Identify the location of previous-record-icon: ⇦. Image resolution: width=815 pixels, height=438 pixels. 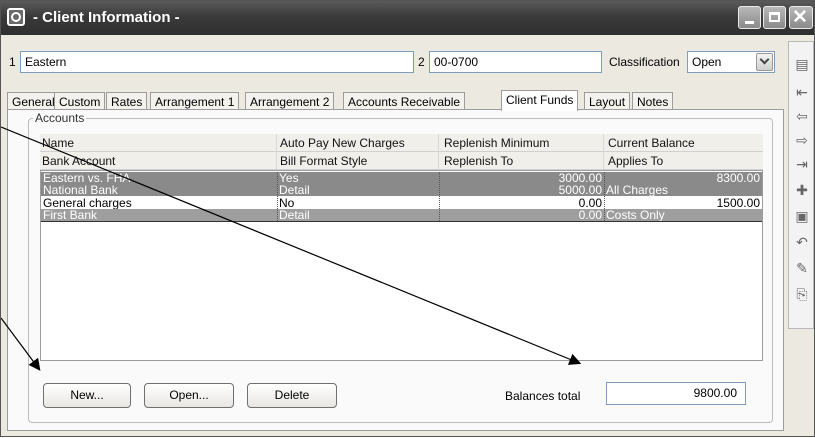
(802, 116).